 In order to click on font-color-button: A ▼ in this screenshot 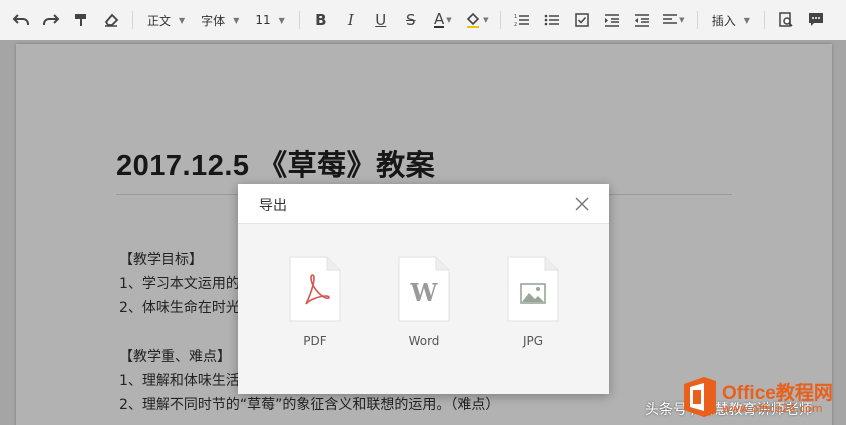, I will do `click(443, 20)`.